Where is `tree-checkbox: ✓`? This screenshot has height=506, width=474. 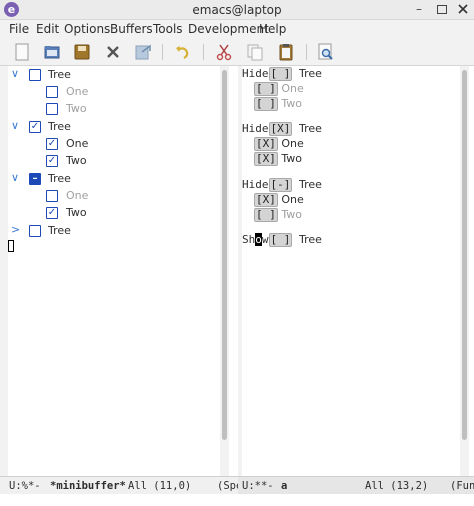
tree-checkbox: ✓ is located at coordinates (35, 127).